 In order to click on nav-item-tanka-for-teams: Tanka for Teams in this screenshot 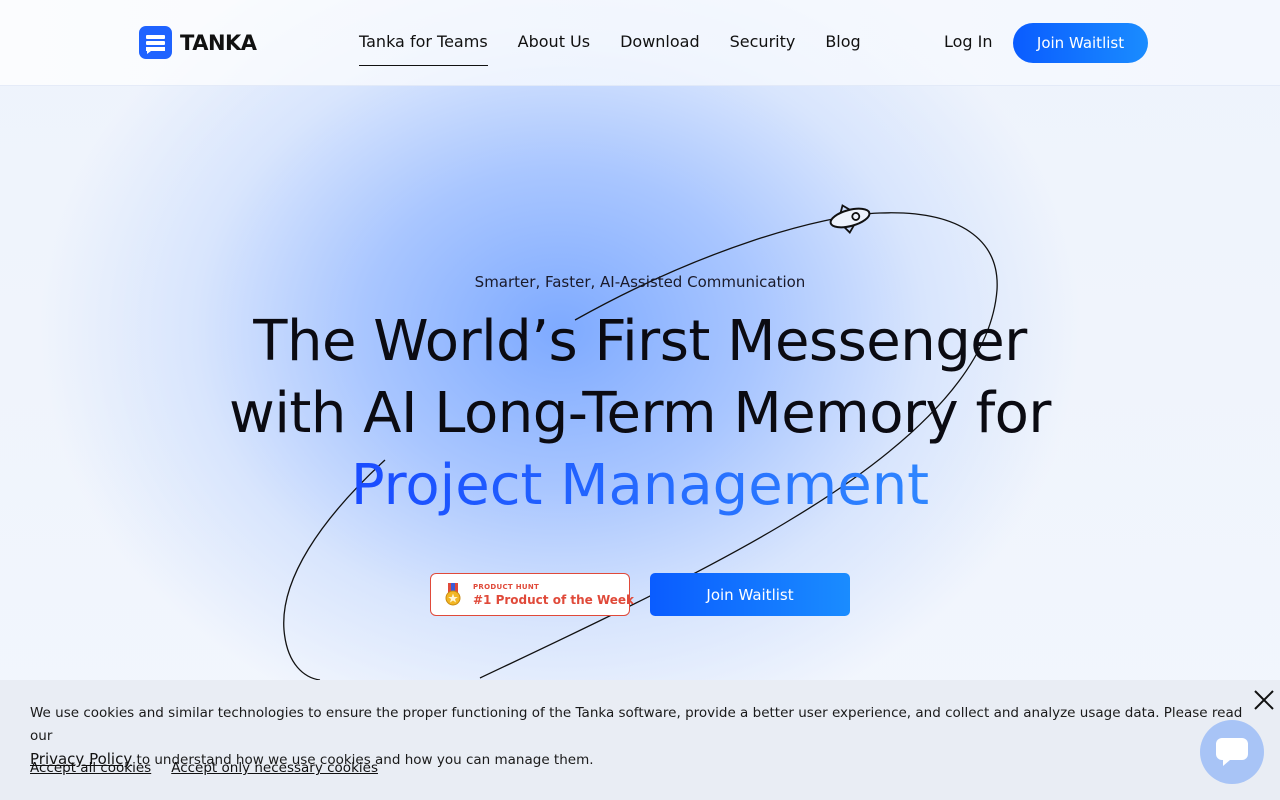, I will do `click(423, 49)`.